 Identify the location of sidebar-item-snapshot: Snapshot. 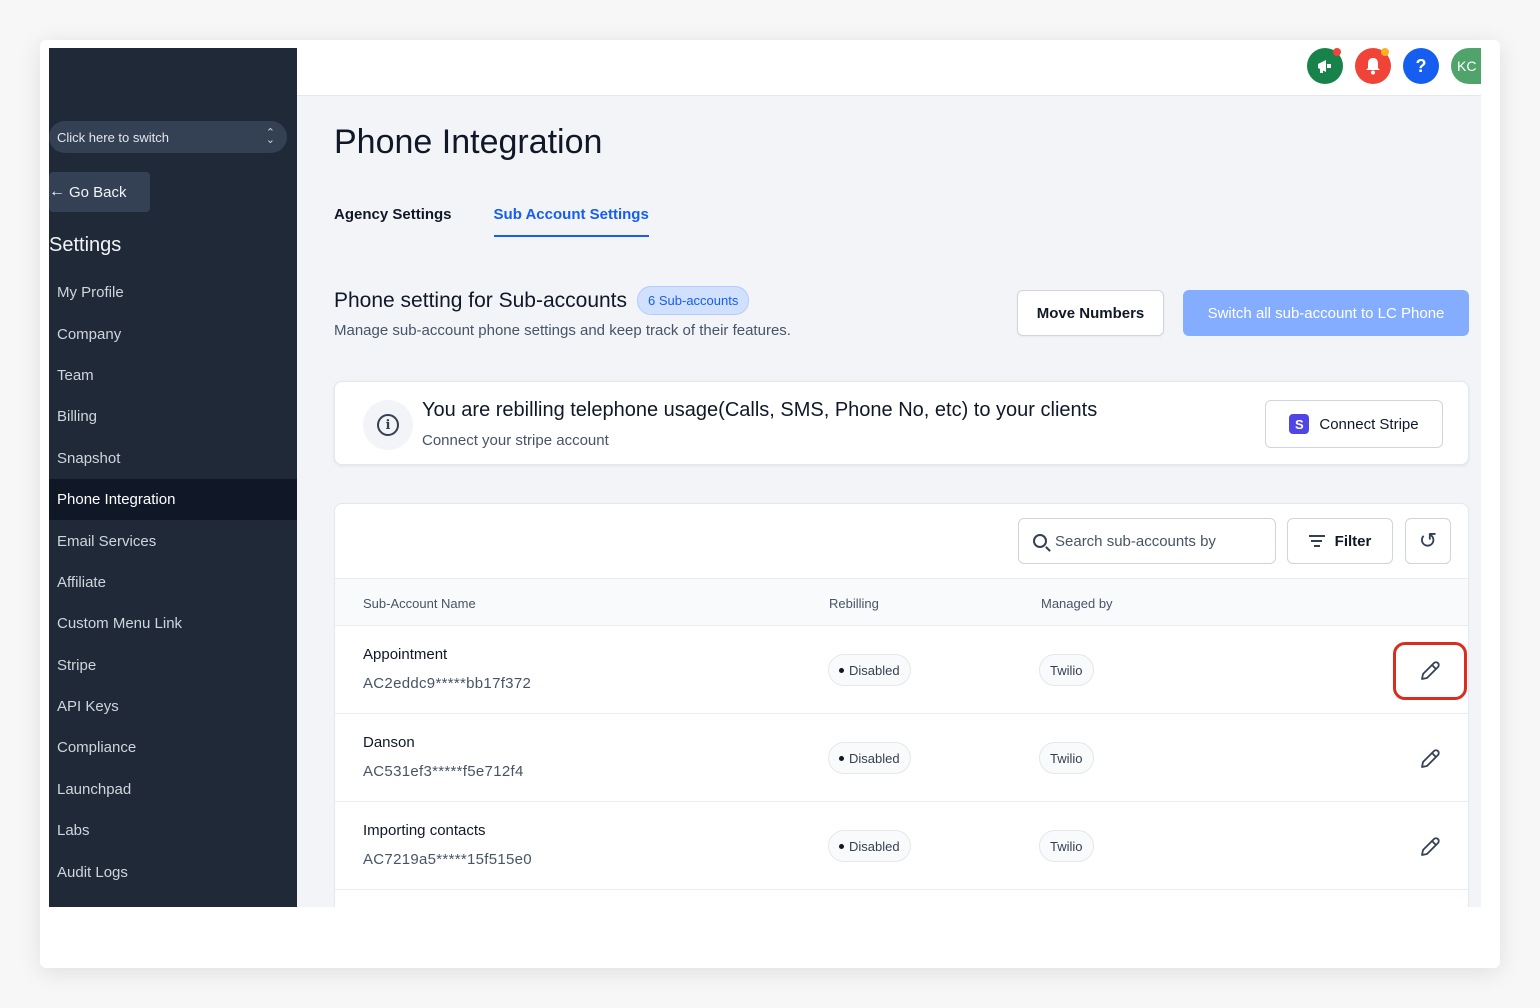
(173, 458).